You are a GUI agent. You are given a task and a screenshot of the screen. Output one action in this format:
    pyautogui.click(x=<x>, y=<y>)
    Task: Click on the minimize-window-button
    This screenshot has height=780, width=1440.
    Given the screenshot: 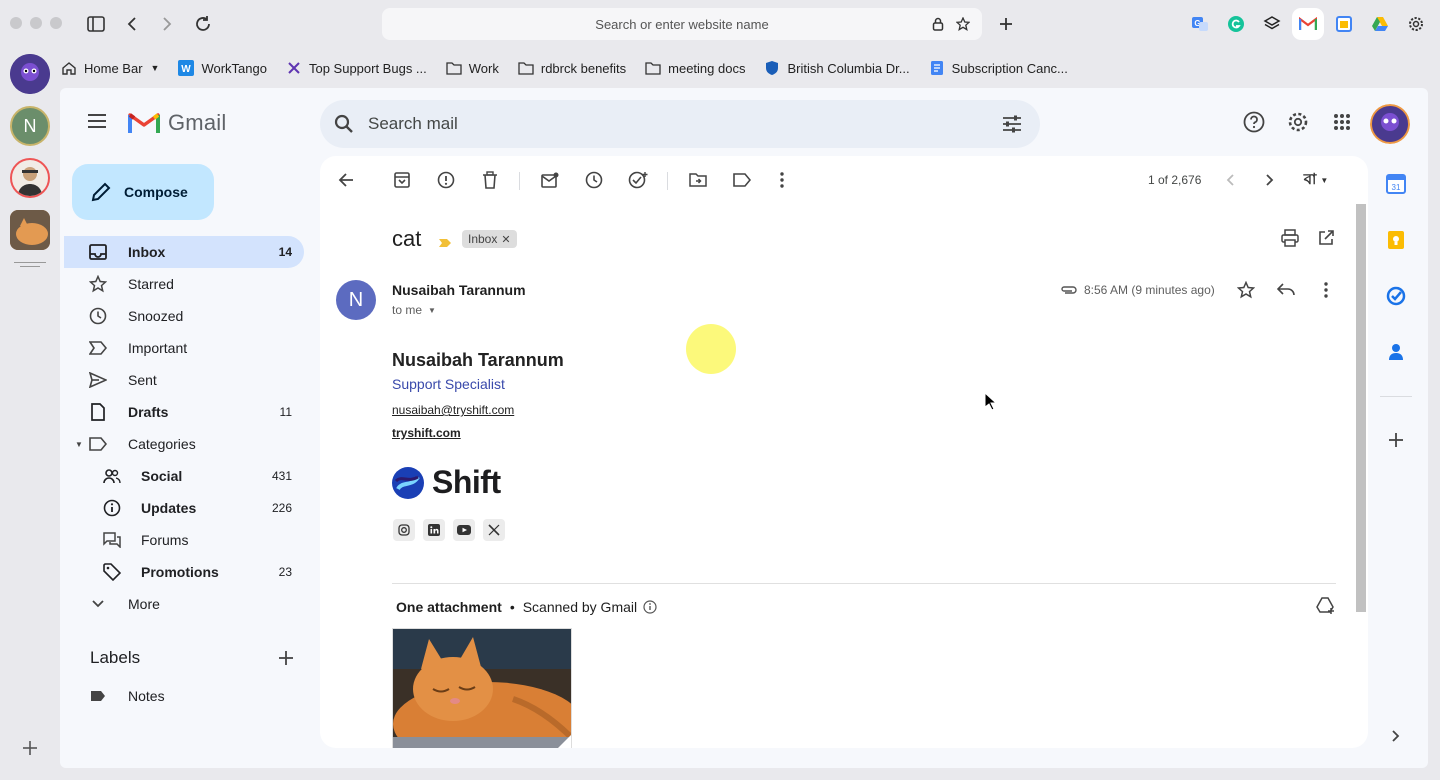 What is the action you would take?
    pyautogui.click(x=36, y=23)
    